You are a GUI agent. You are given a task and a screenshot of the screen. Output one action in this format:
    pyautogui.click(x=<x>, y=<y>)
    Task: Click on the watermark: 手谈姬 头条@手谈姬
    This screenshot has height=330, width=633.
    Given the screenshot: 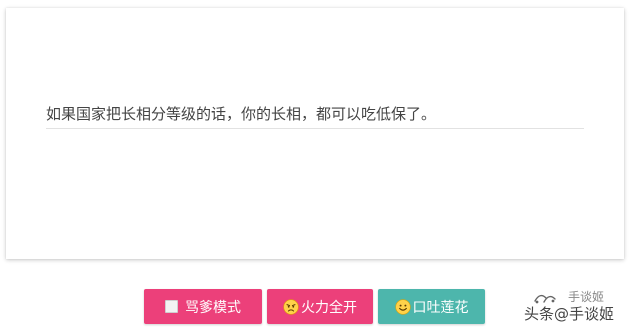 What is the action you would take?
    pyautogui.click(x=576, y=308)
    